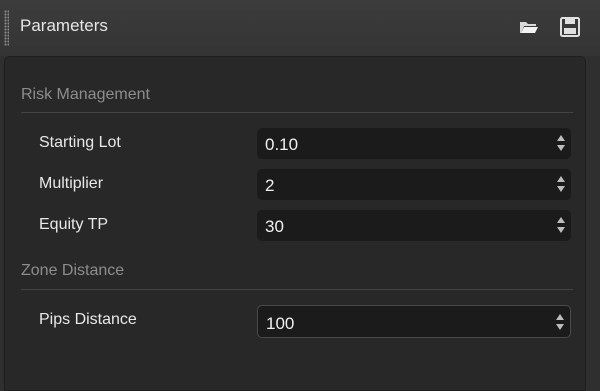 The image size is (600, 391). Describe the element at coordinates (300, 28) in the screenshot. I see `panel-header: Parameters` at that location.